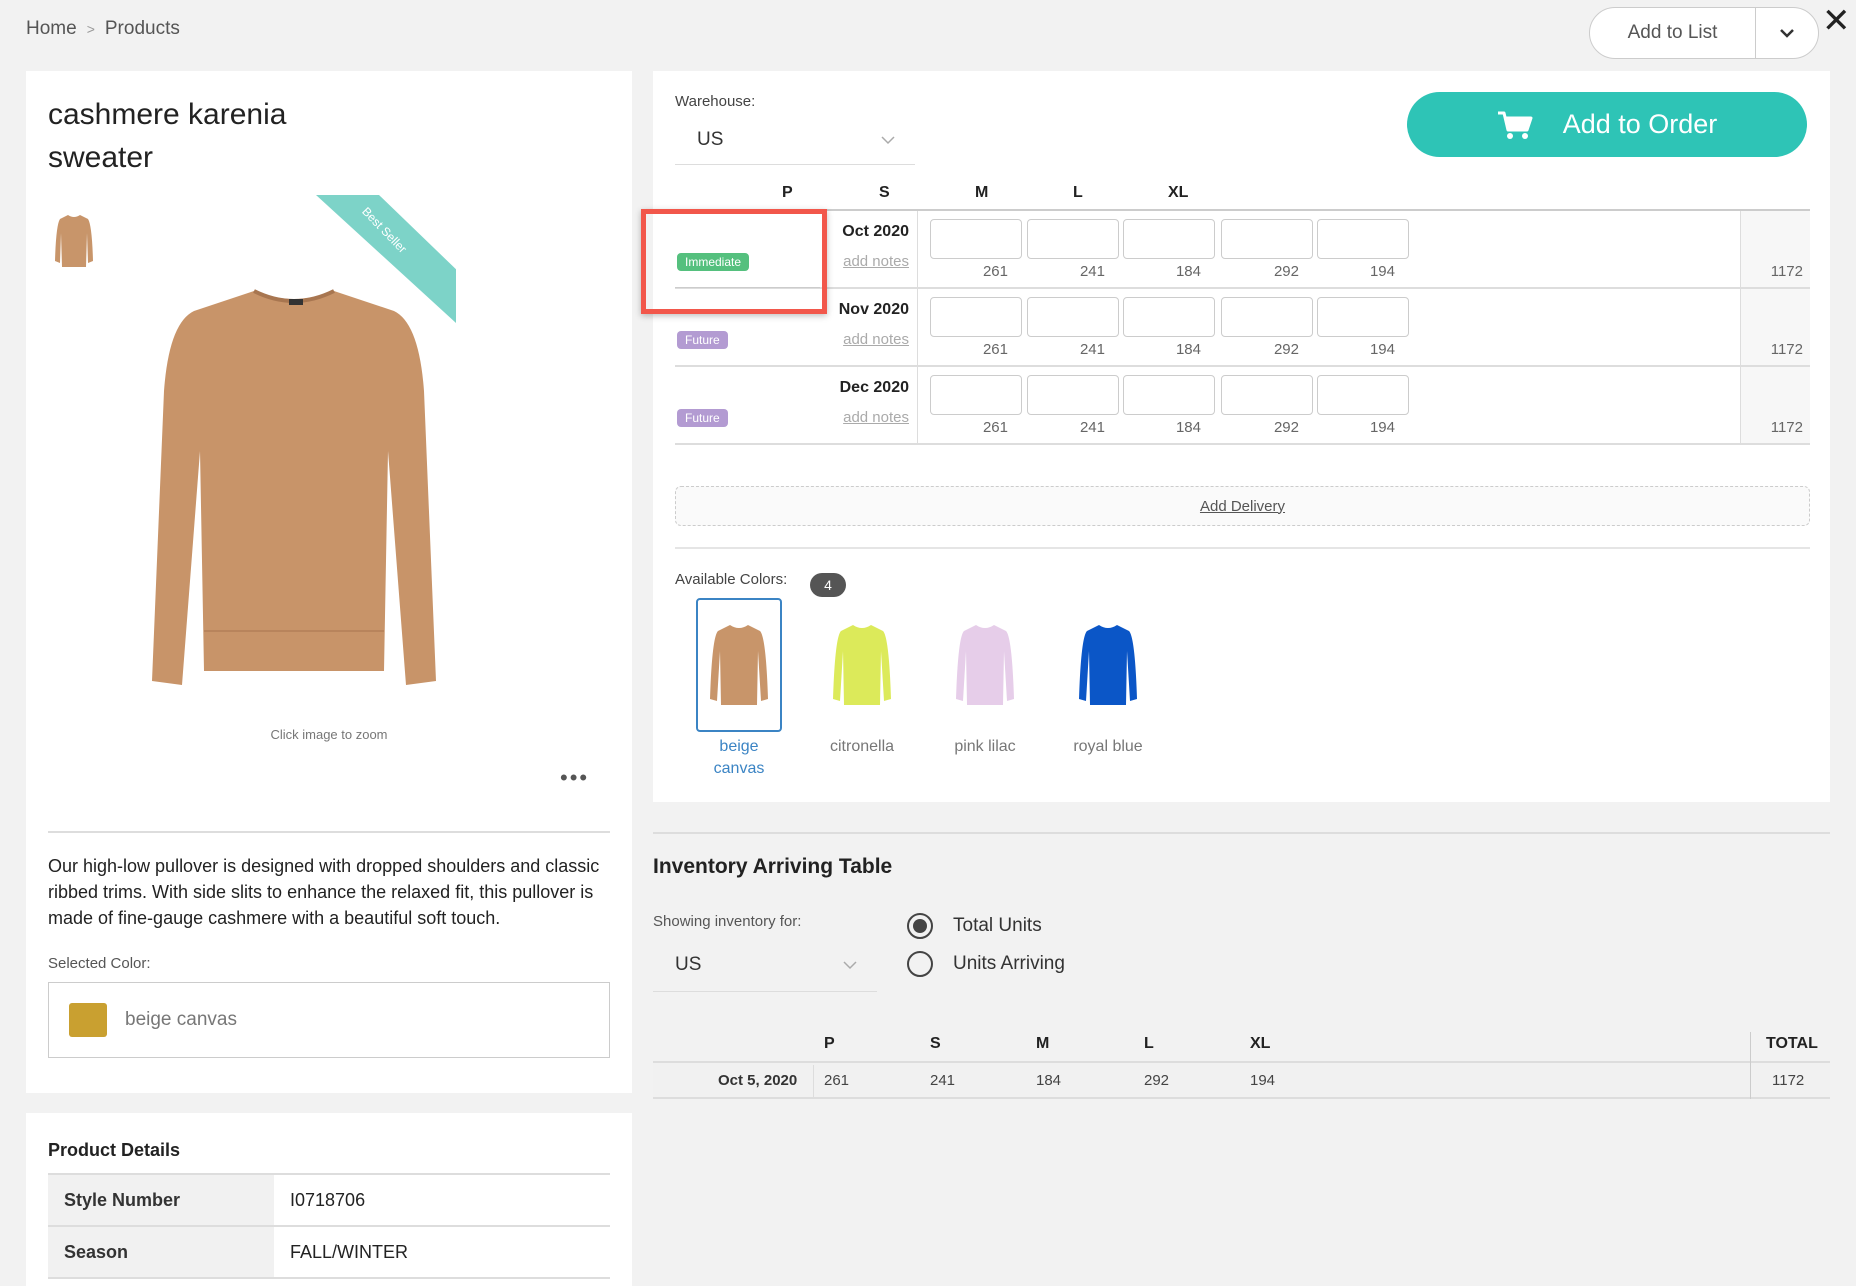  I want to click on details-key: Style Number, so click(161, 1200).